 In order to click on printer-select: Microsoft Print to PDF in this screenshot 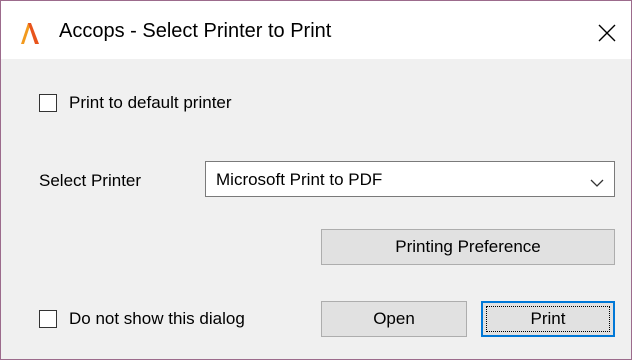, I will do `click(410, 179)`.